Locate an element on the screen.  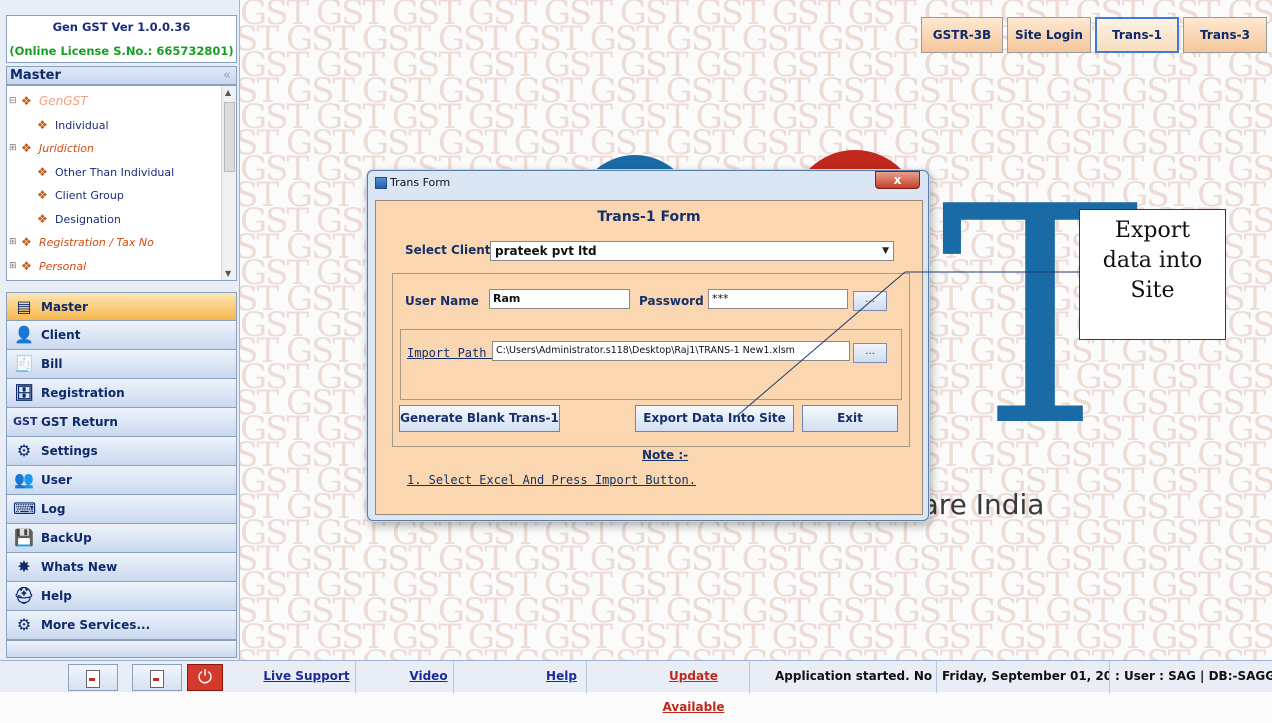
sidebar-item-backup: 💾 BackUp is located at coordinates (121, 538).